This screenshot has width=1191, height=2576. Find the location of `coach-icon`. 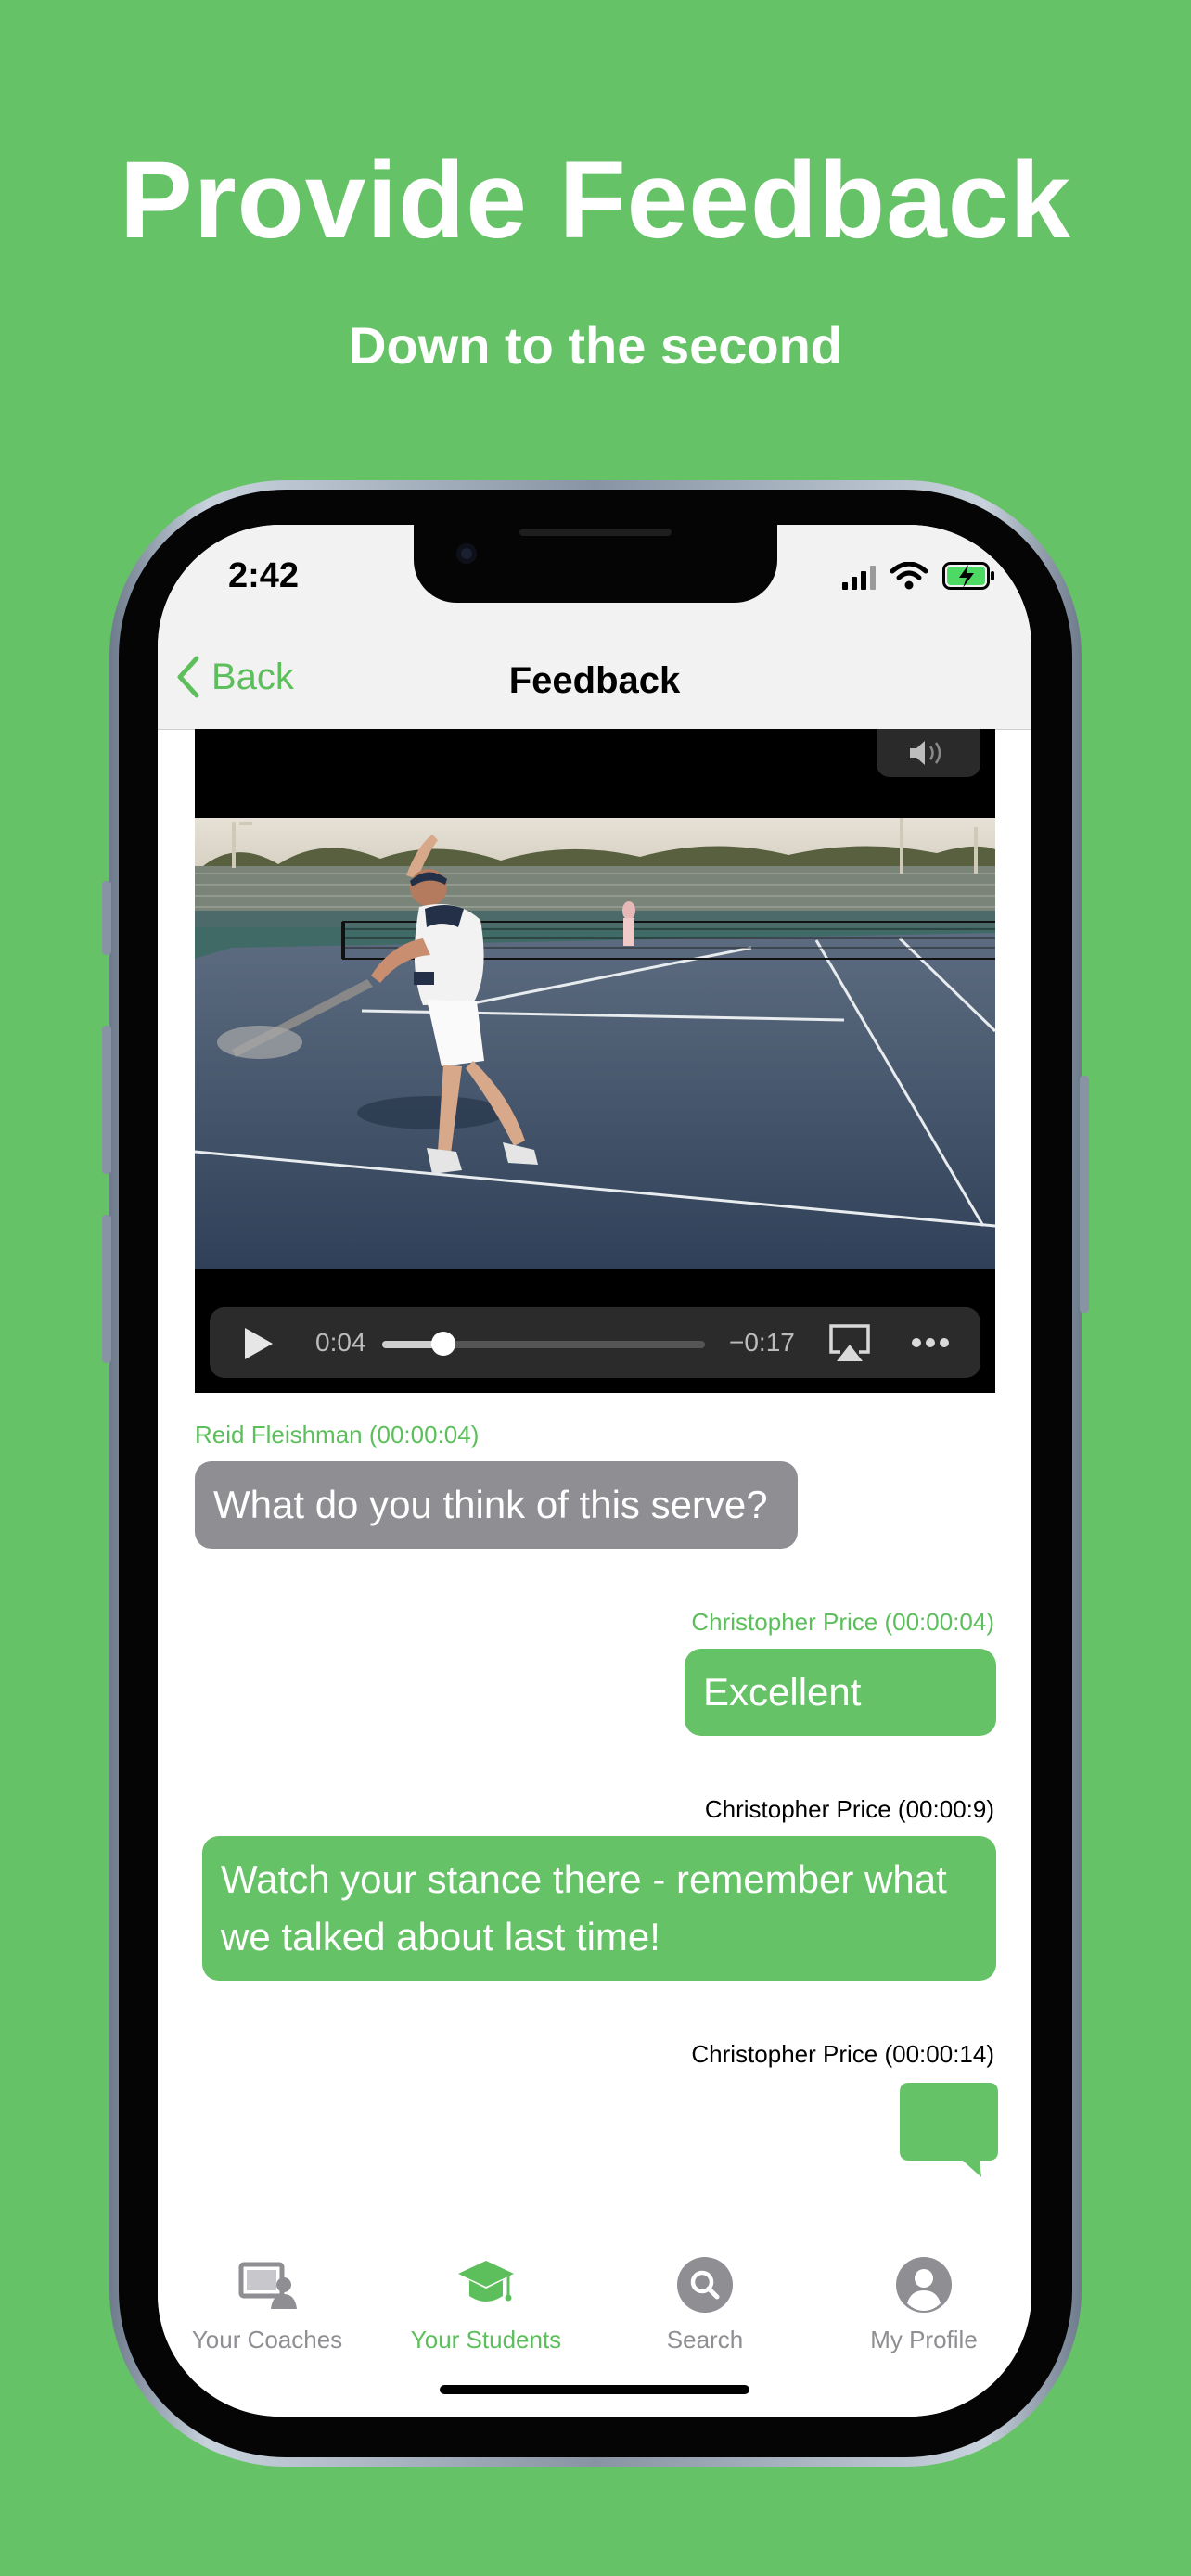

coach-icon is located at coordinates (267, 2285).